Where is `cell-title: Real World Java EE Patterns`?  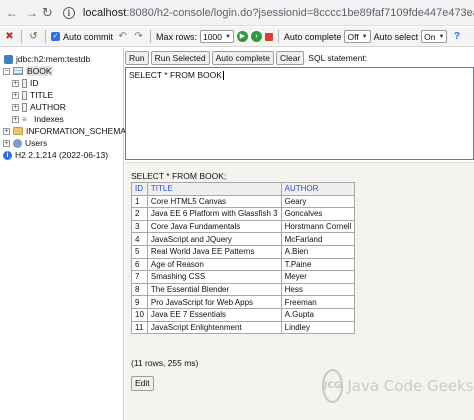
cell-title: Real World Java EE Patterns is located at coordinates (214, 251).